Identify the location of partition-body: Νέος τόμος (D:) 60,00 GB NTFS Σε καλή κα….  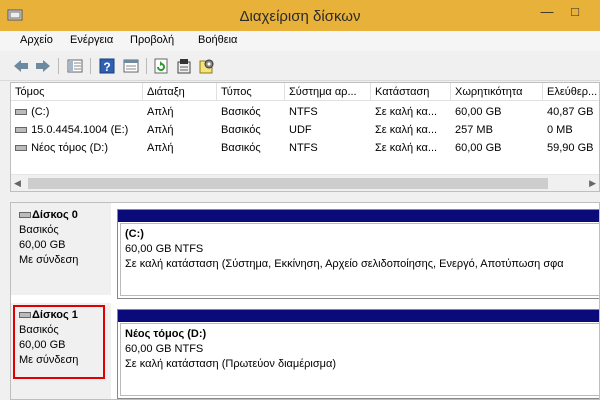
(359, 359).